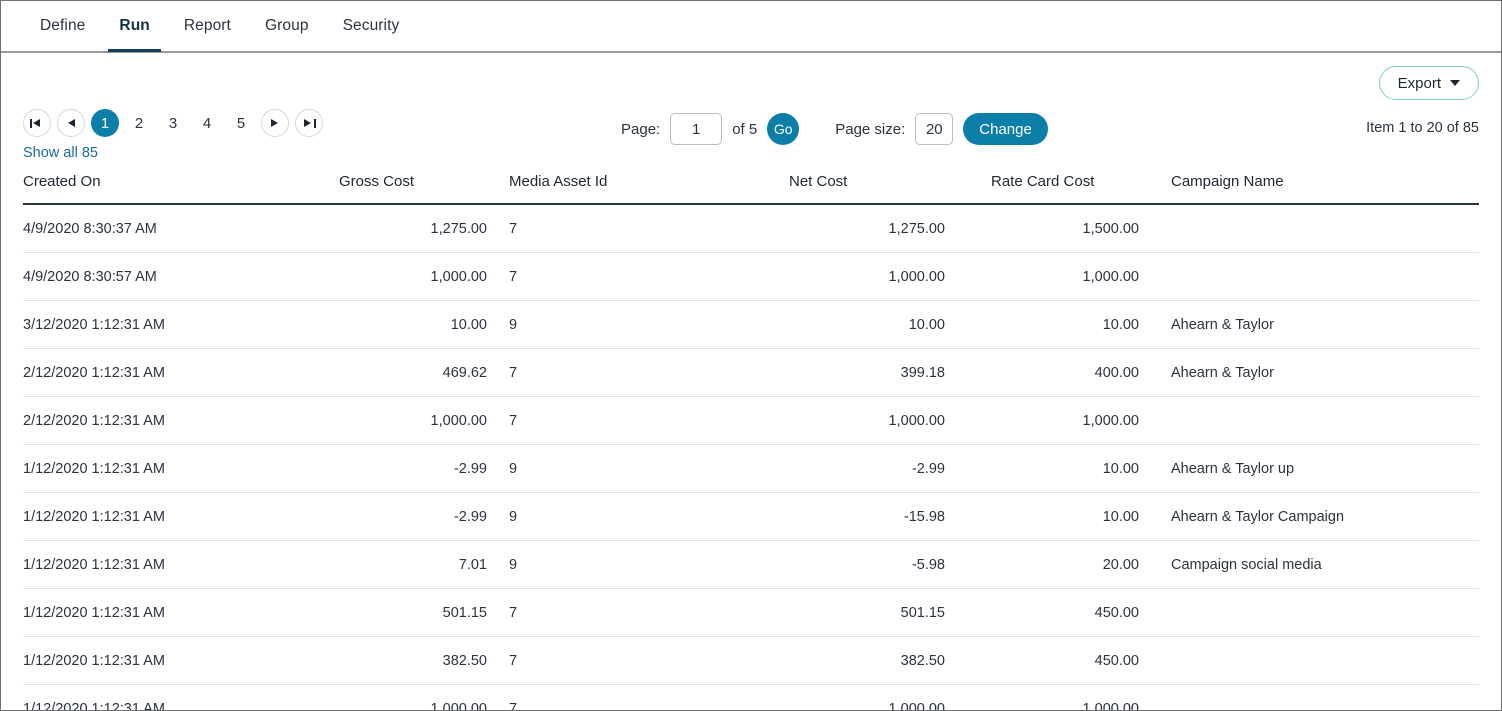 The image size is (1502, 711). Describe the element at coordinates (309, 123) in the screenshot. I see `last-page-button` at that location.